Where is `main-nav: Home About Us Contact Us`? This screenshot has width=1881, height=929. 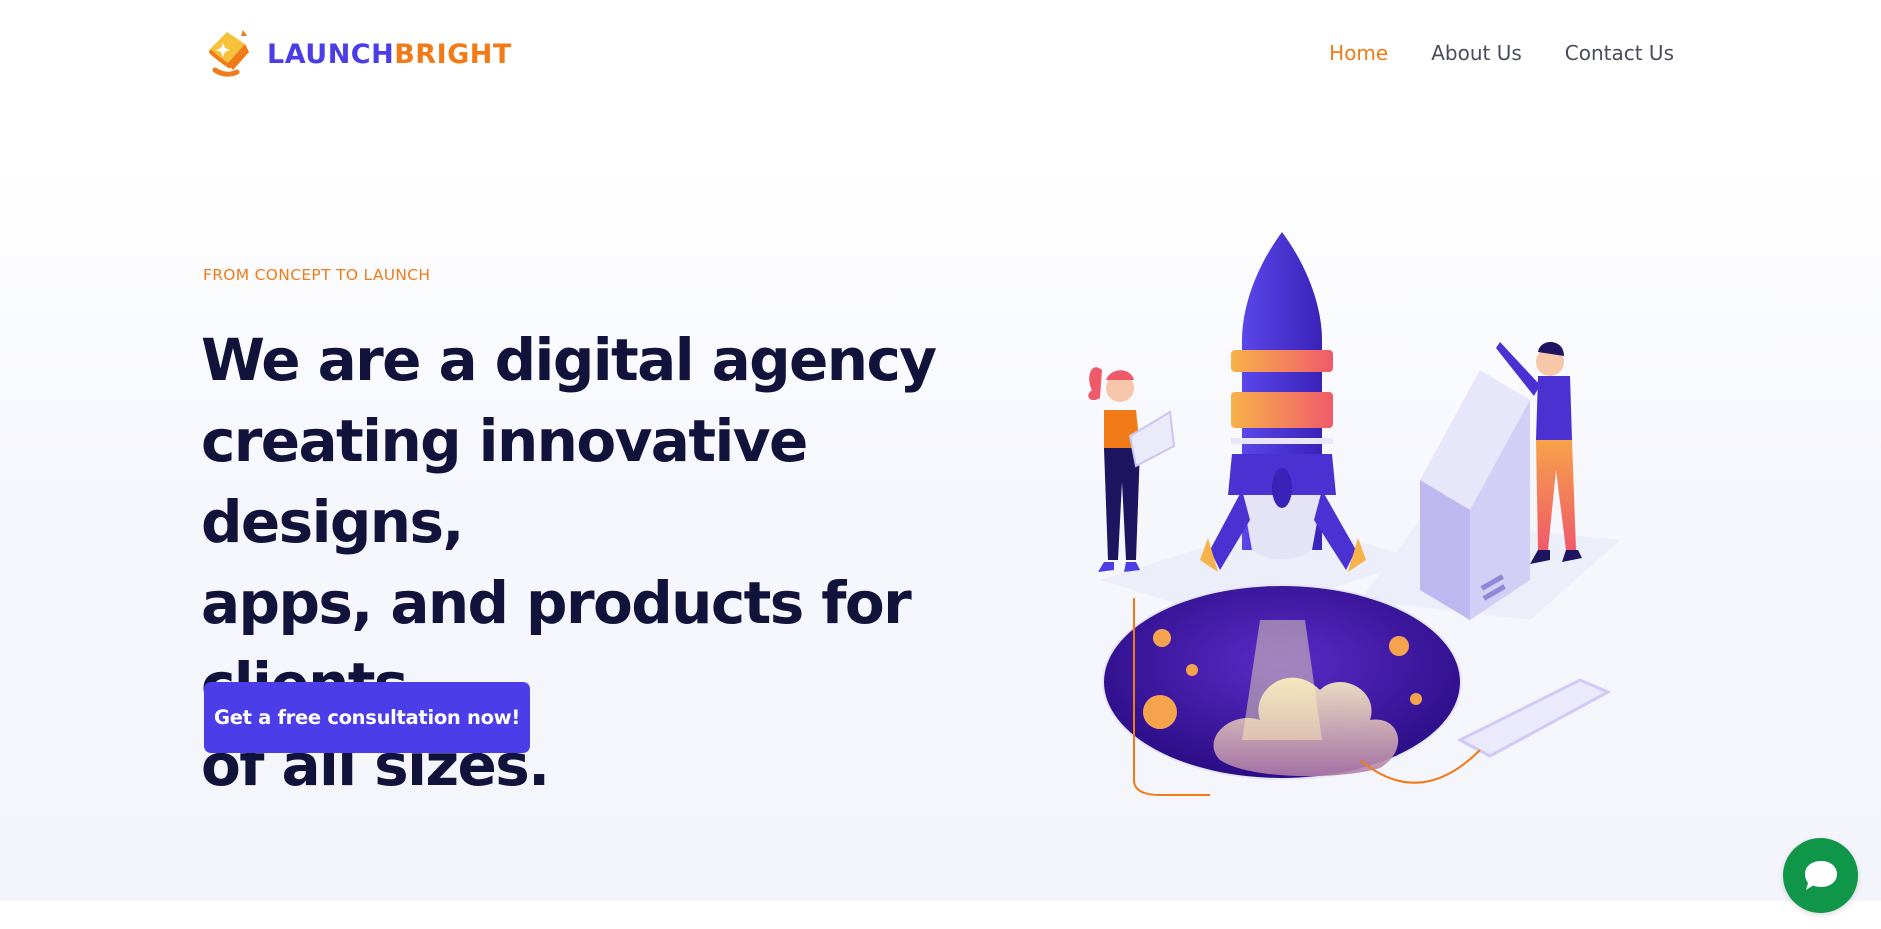
main-nav: Home About Us Contact Us is located at coordinates (1480, 53).